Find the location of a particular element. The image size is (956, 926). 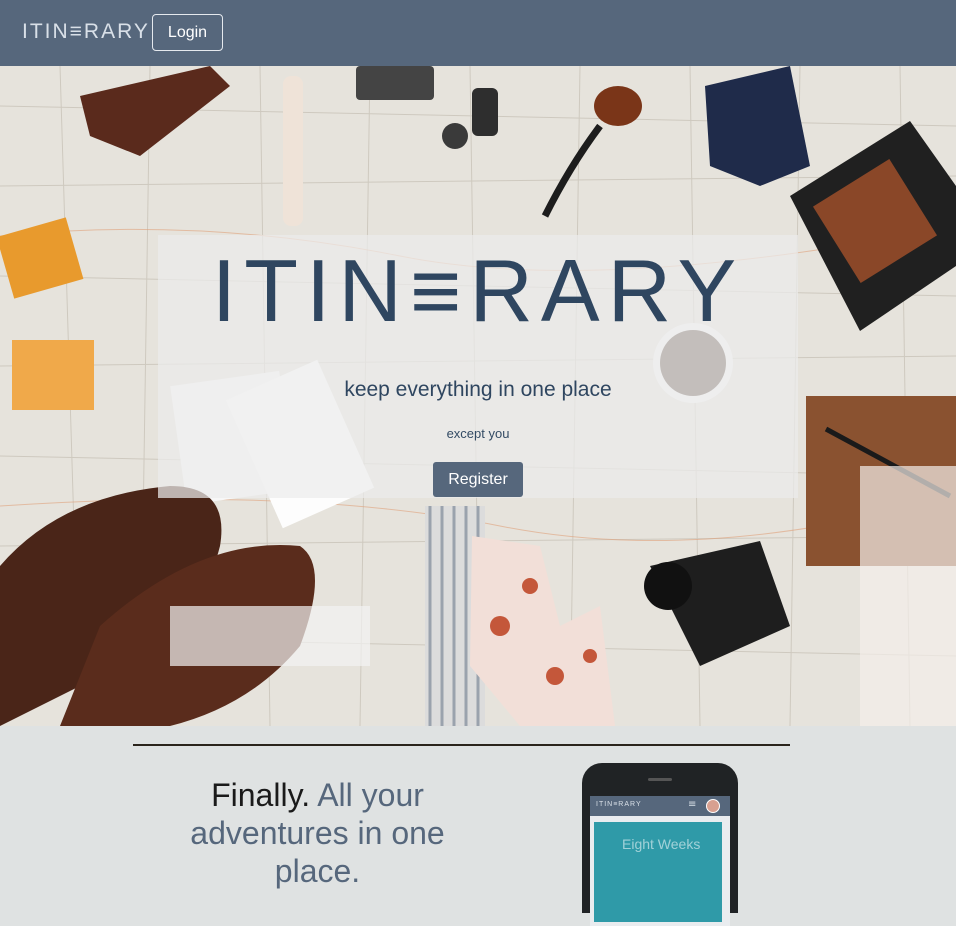

hero-subtagline: except you is located at coordinates (478, 433).